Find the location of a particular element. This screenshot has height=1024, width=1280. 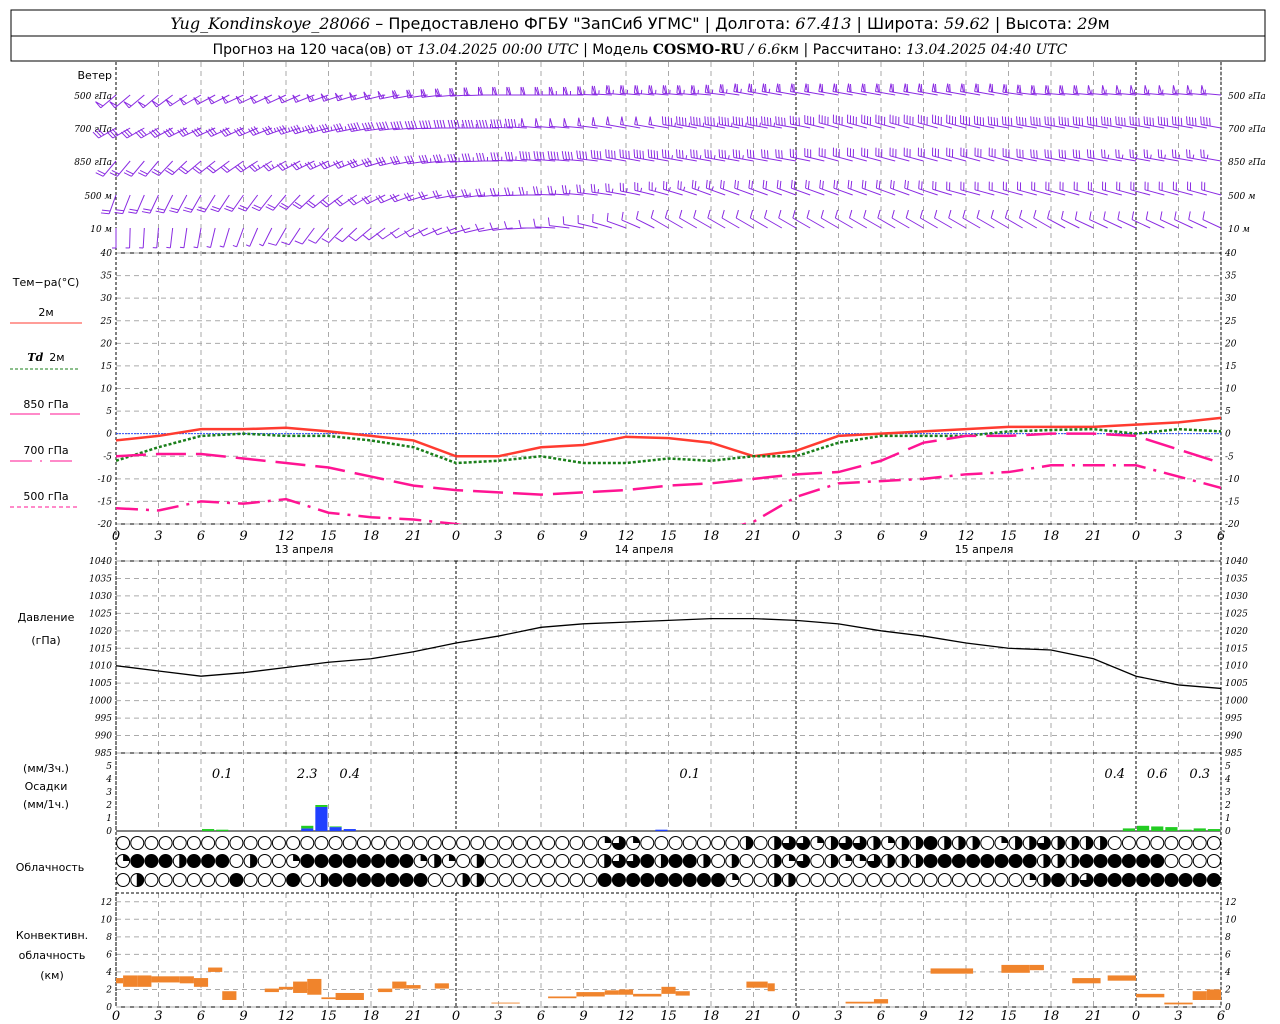

x-tick-temp: 21 is located at coordinates (753, 536).